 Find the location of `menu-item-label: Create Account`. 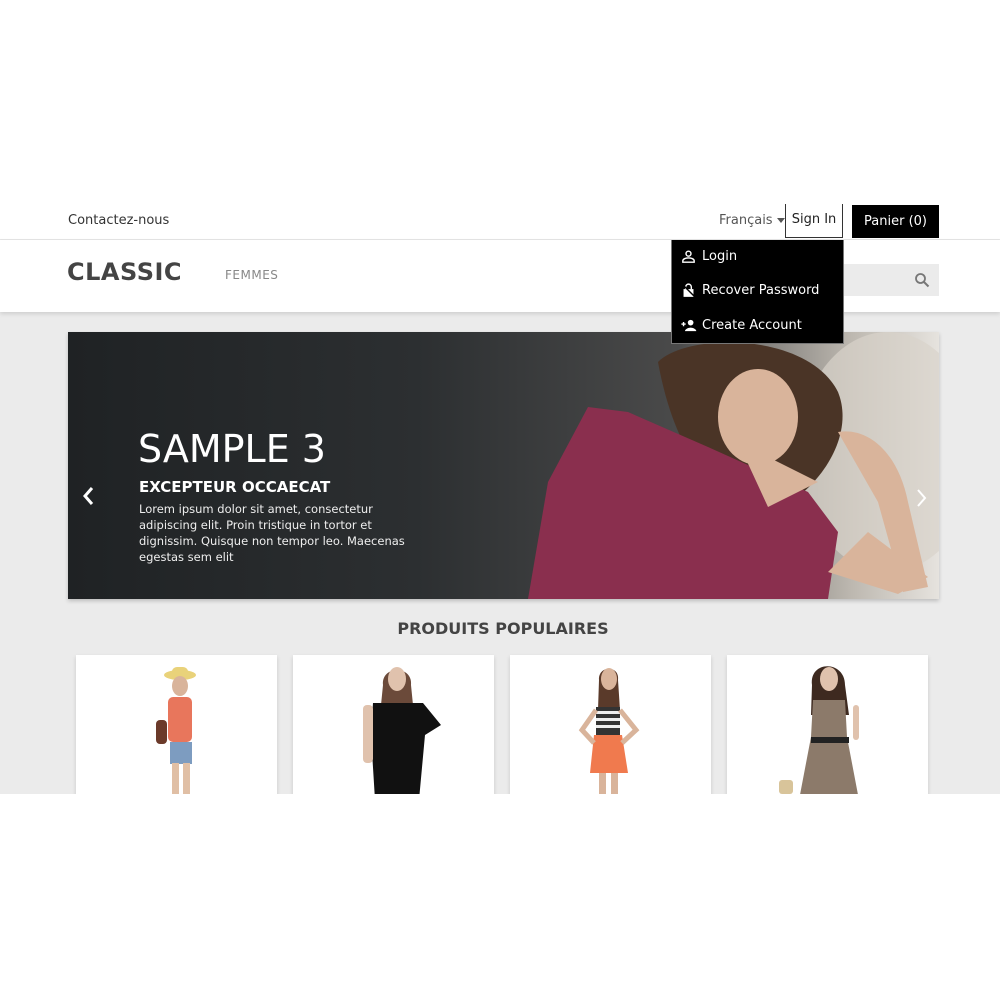

menu-item-label: Create Account is located at coordinates (752, 325).